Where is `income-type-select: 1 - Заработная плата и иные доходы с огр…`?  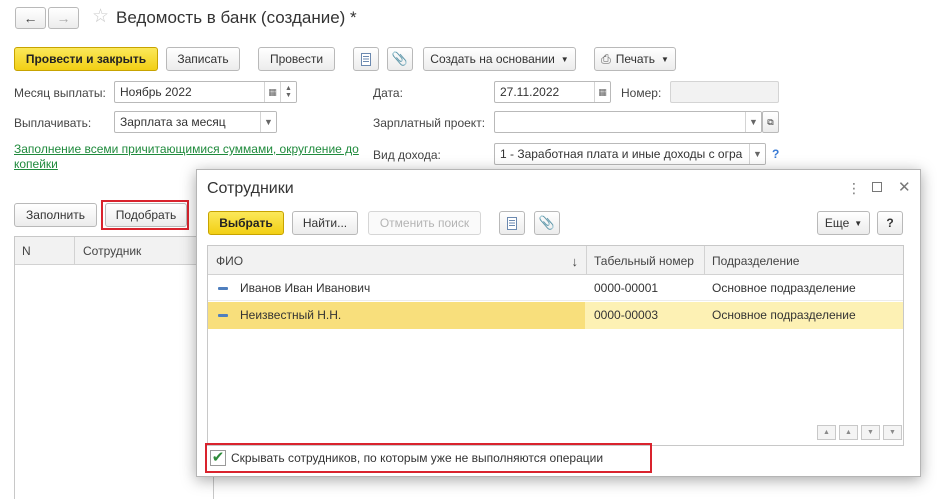
income-type-select: 1 - Заработная плата и иные доходы с огр… is located at coordinates (630, 154).